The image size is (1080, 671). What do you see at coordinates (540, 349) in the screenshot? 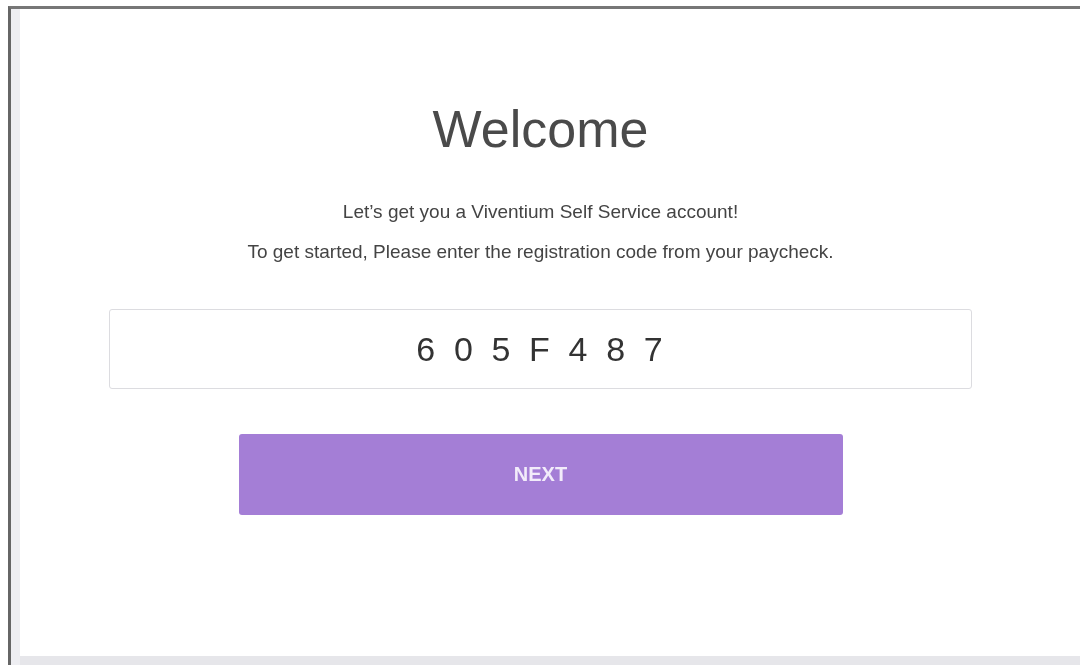
I see `registration-code-field: 605F487` at bounding box center [540, 349].